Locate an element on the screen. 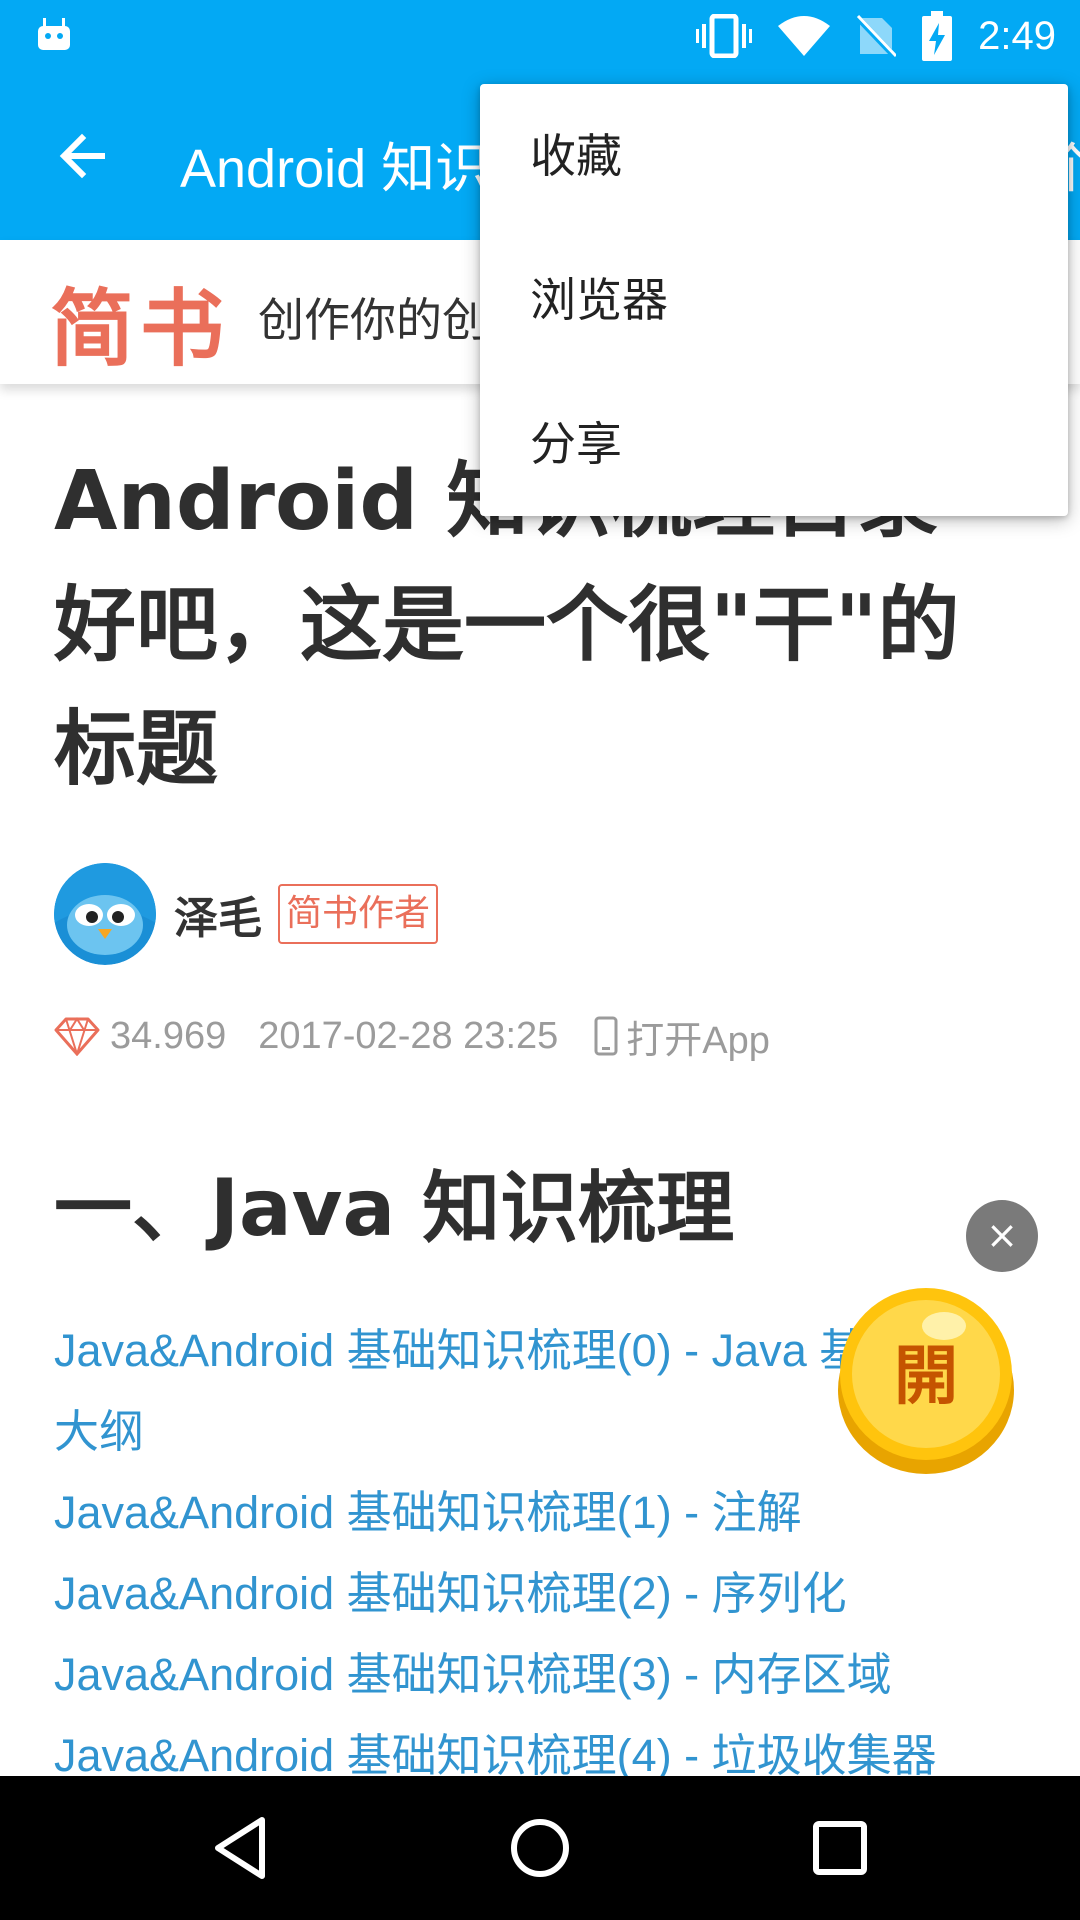 The height and width of the screenshot is (1920, 1080). avatar is located at coordinates (105, 914).